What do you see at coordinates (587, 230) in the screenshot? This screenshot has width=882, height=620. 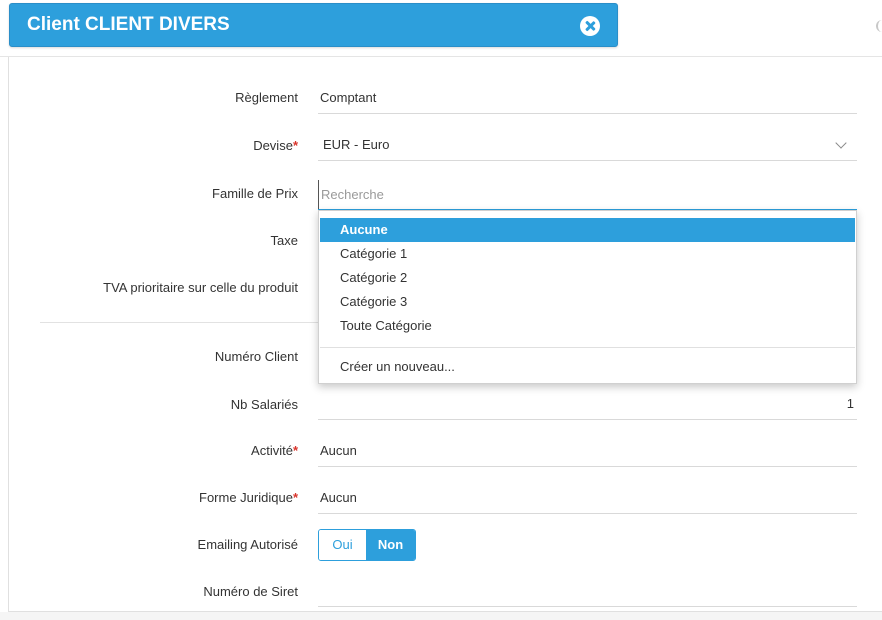 I see `dropdown-option-aucune: Aucune` at bounding box center [587, 230].